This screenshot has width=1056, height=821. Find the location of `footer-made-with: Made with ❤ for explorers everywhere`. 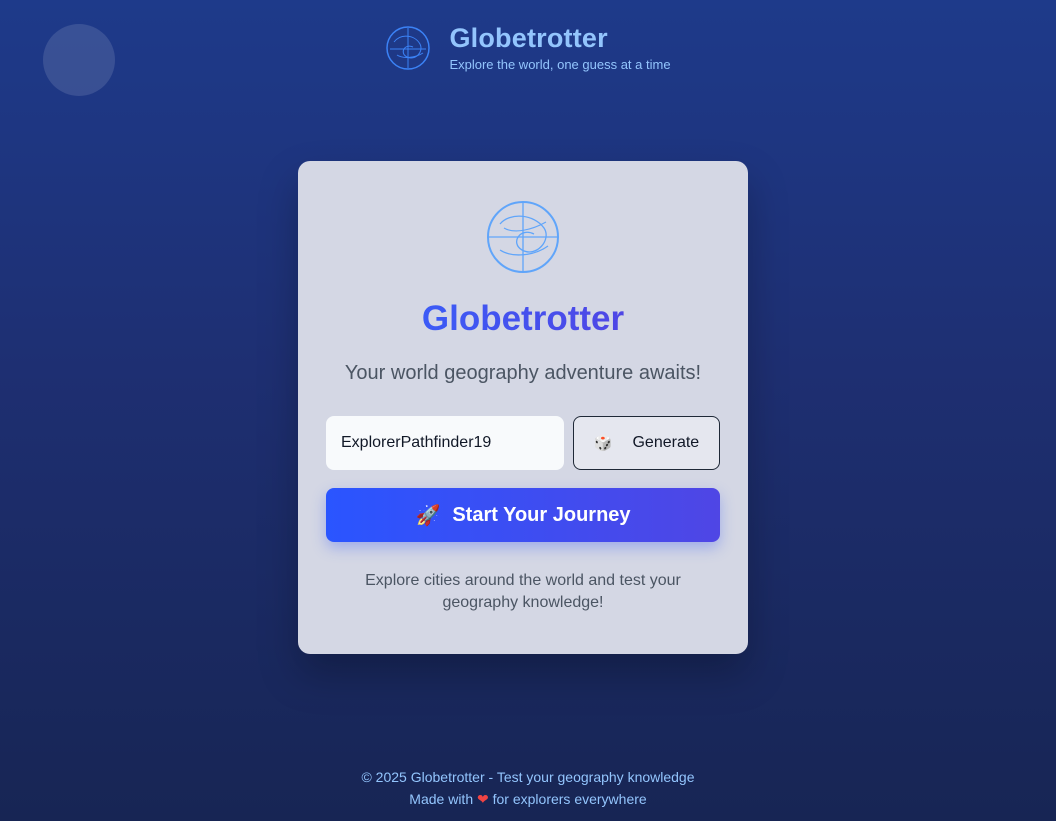

footer-made-with: Made with ❤ for explorers everywhere is located at coordinates (528, 799).